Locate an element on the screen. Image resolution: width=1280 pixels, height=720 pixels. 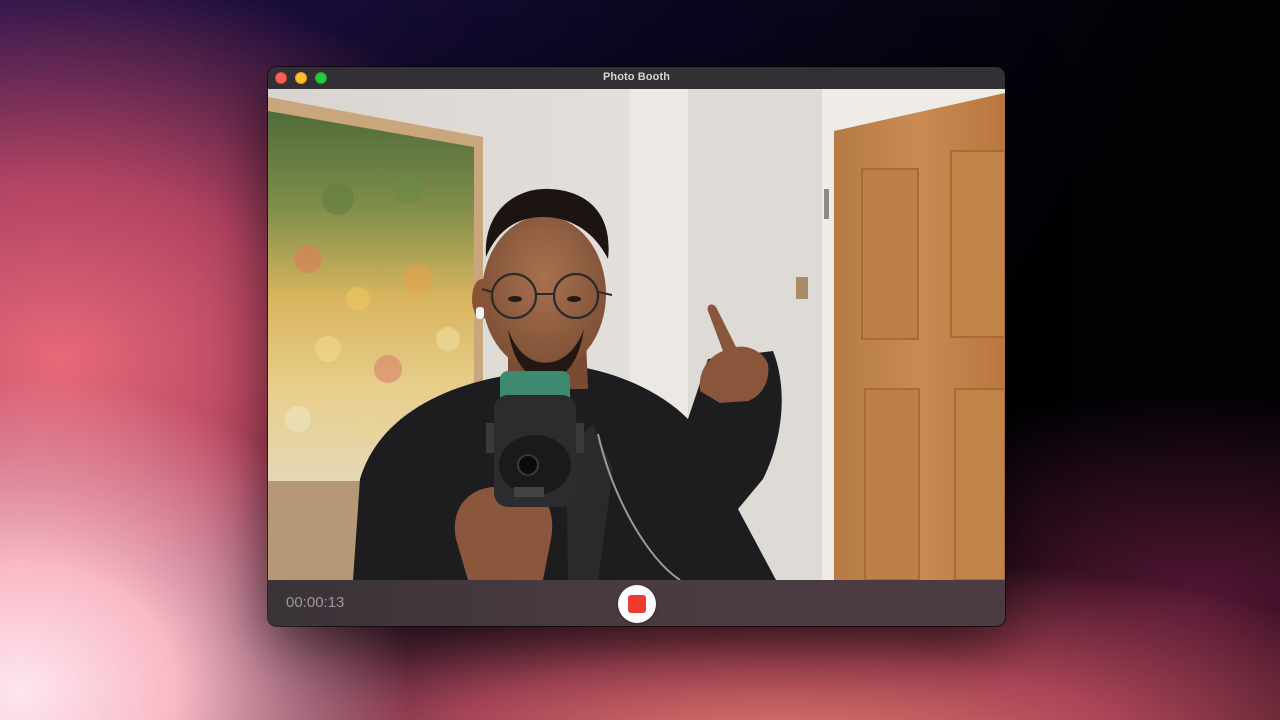
stop-icon is located at coordinates (637, 604).